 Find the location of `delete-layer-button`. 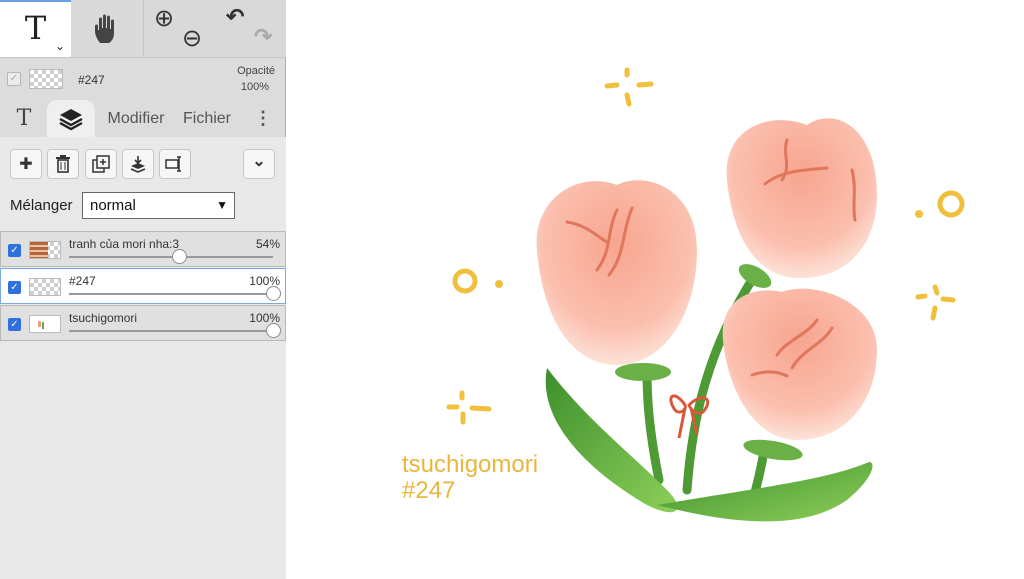

delete-layer-button is located at coordinates (63, 164).